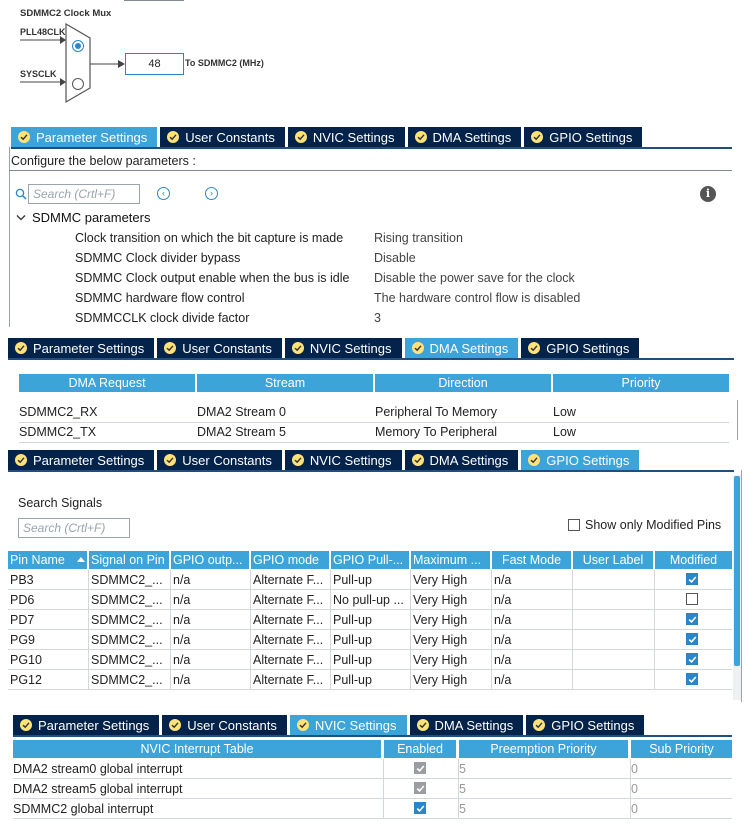 This screenshot has height=835, width=750. I want to click on gpio-header-modified: Modified, so click(693, 560).